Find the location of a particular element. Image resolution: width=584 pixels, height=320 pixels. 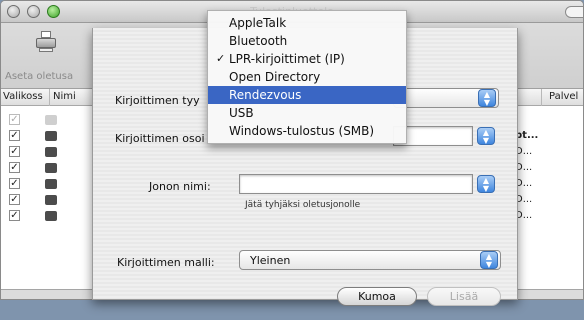

printer-type-popup: ▲ ▼ is located at coordinates (446, 98).